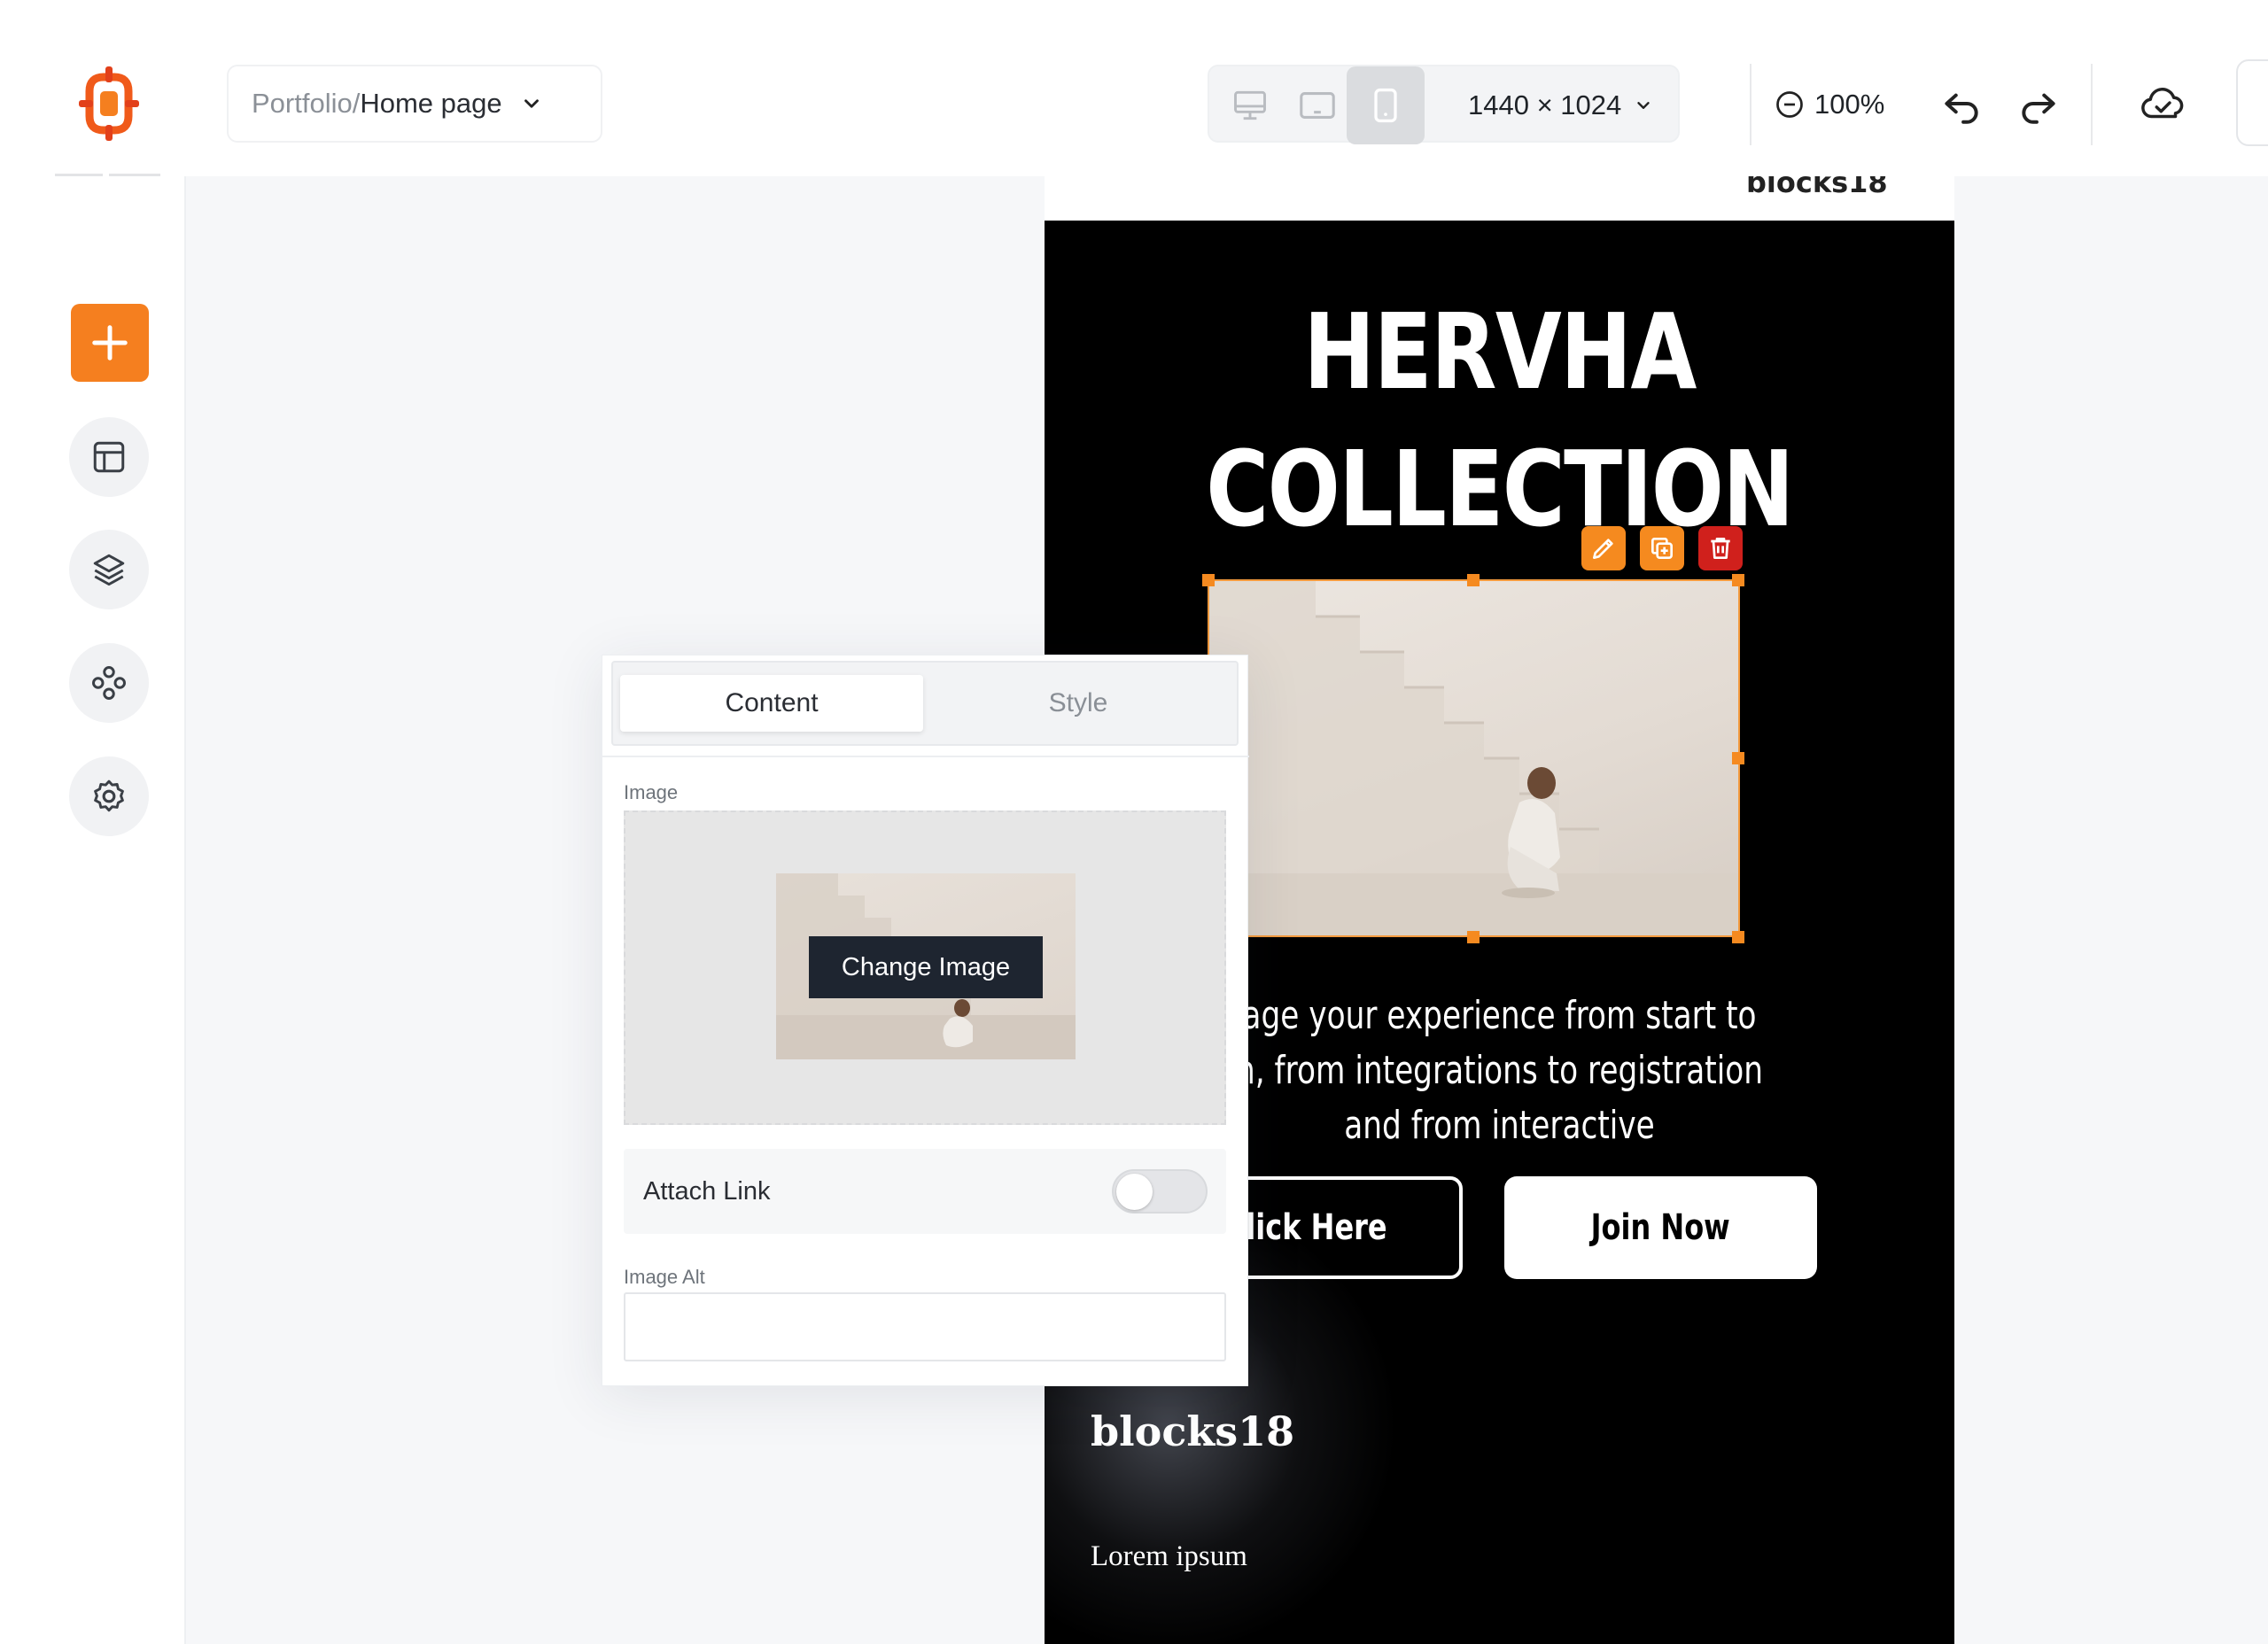 The width and height of the screenshot is (2268, 1644). I want to click on layers-icon, so click(109, 570).